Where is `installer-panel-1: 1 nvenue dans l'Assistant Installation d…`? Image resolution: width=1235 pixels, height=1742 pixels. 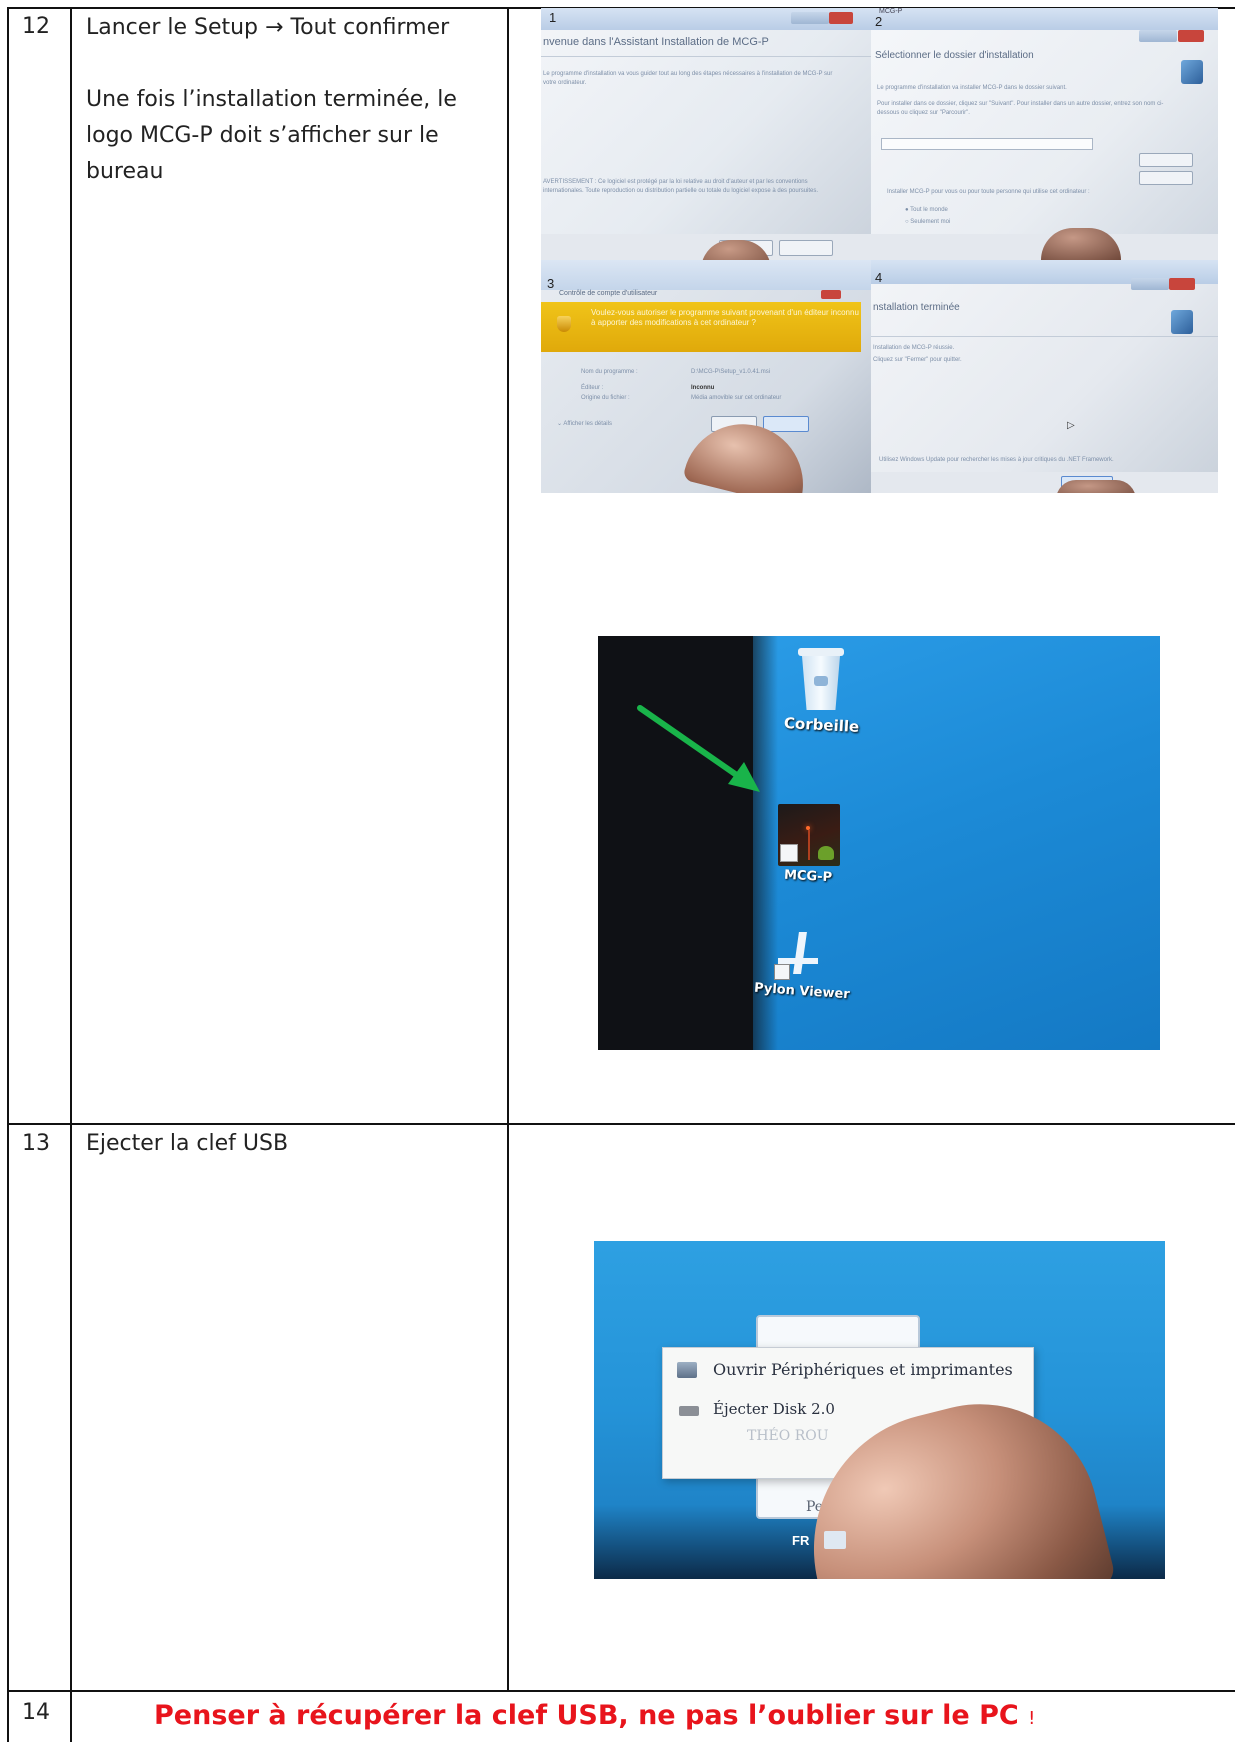 installer-panel-1: 1 nvenue dans l'Assistant Installation d… is located at coordinates (706, 134).